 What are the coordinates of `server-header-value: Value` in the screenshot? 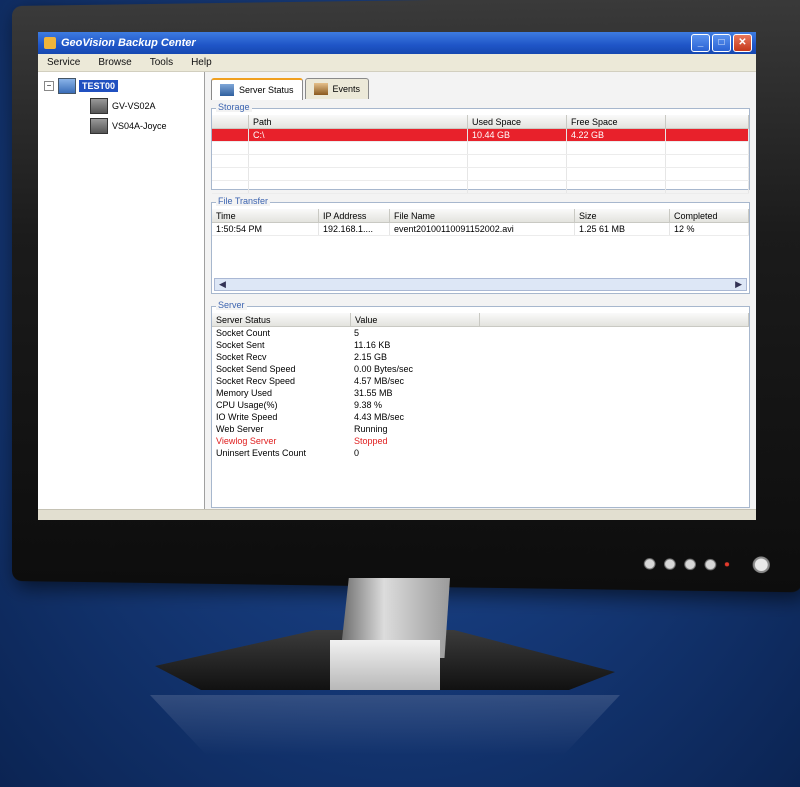 It's located at (415, 320).